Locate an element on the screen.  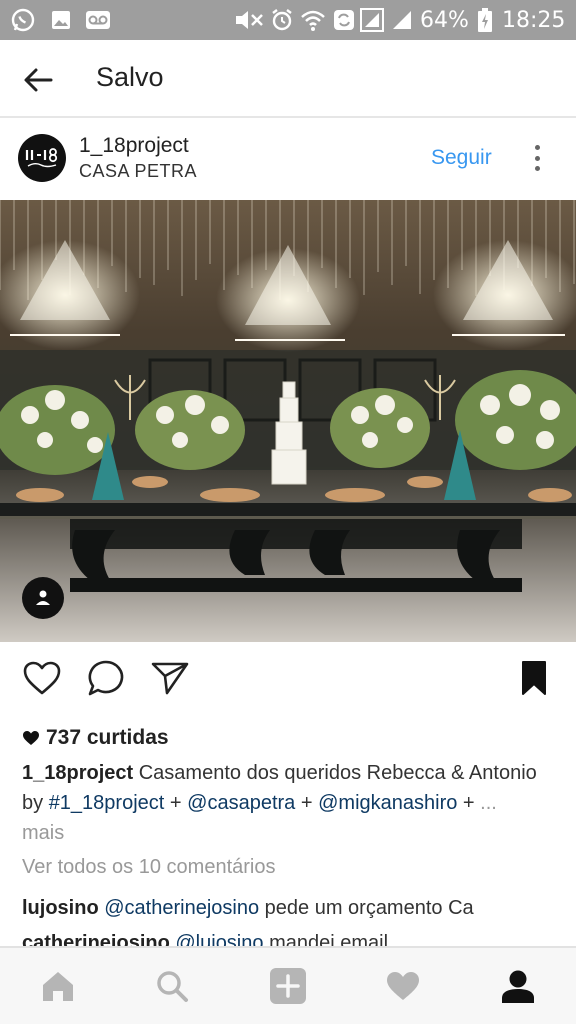
heart-small-icon is located at coordinates (31, 738).